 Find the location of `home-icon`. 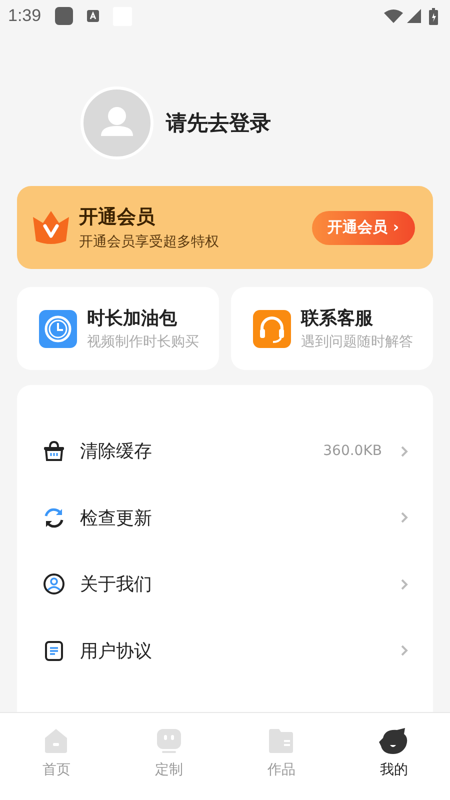

home-icon is located at coordinates (56, 741).